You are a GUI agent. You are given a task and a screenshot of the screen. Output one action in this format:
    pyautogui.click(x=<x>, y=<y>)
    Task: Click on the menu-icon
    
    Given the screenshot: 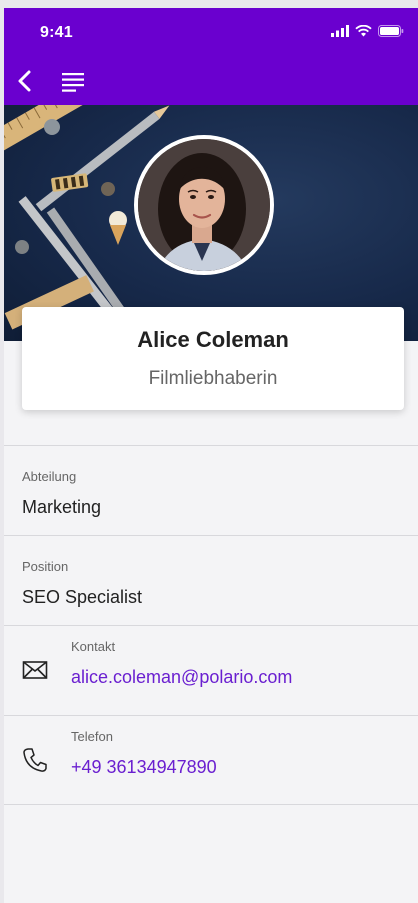 What is the action you would take?
    pyautogui.click(x=73, y=81)
    